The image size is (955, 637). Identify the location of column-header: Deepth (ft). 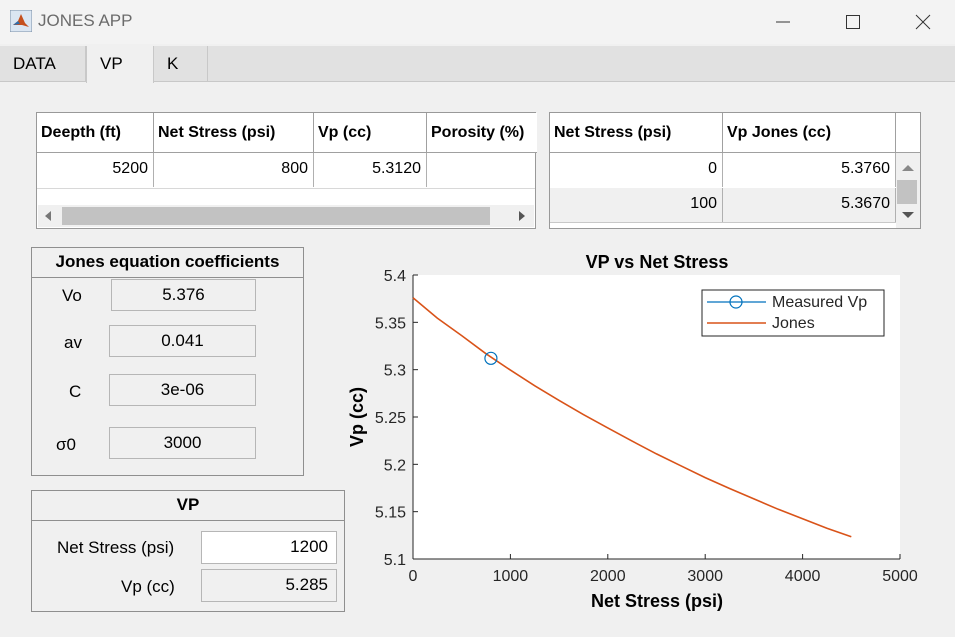
(95, 133).